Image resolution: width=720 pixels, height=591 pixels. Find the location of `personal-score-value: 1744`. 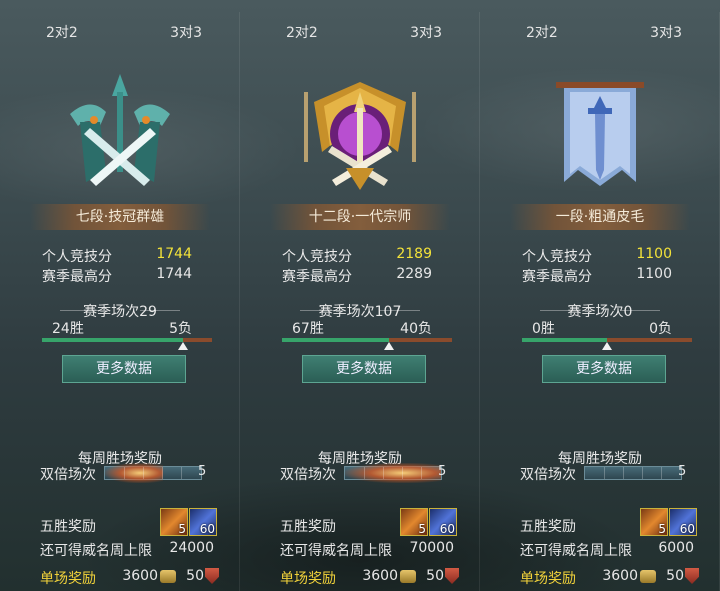

personal-score-value: 1744 is located at coordinates (174, 254).